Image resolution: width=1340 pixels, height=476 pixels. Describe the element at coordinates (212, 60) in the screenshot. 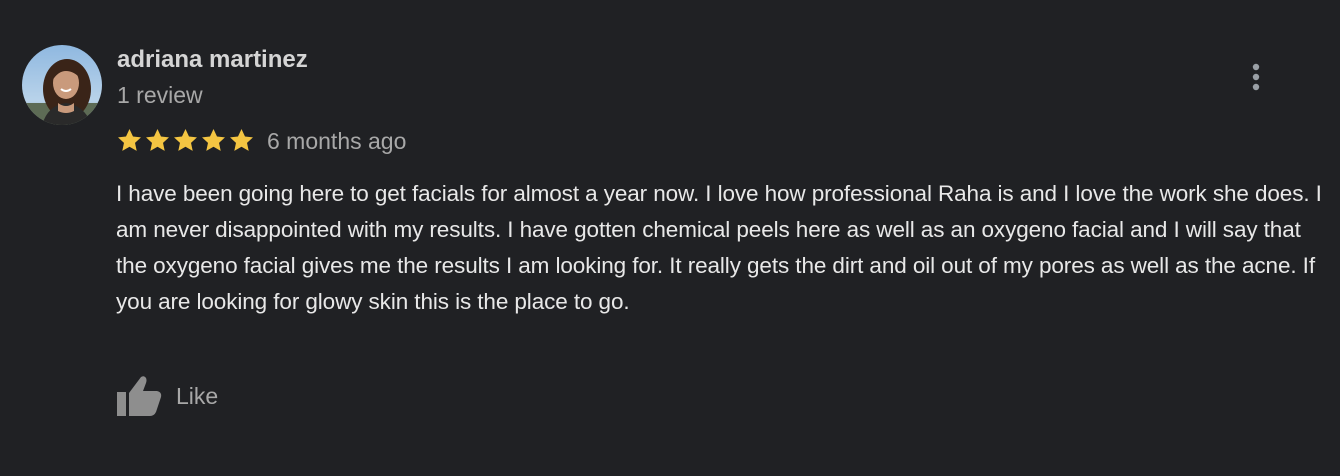

I see `author-name: adriana martinez` at that location.